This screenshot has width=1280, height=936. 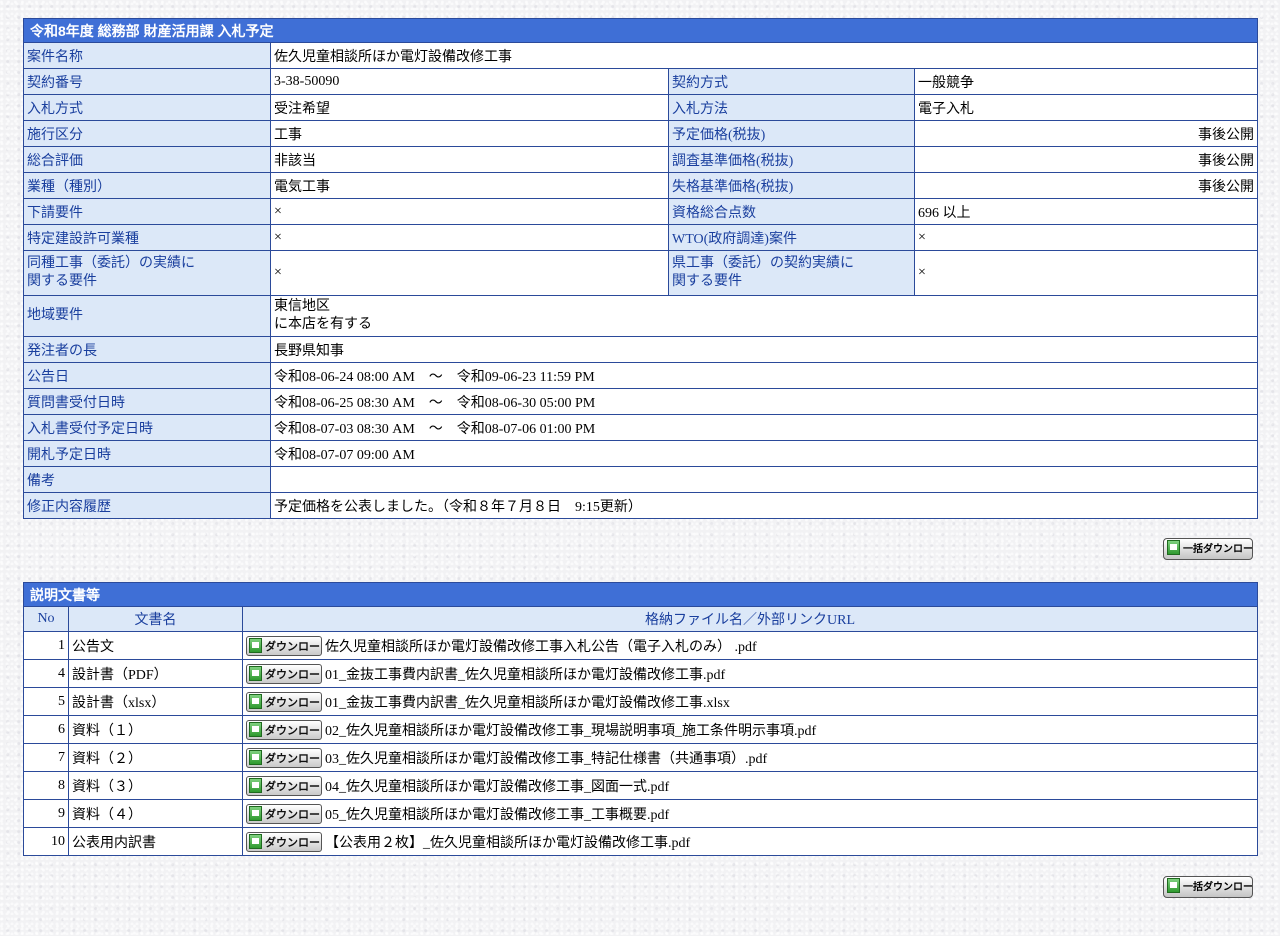 I want to click on document-name: 公表用内訳書, so click(x=155, y=841).